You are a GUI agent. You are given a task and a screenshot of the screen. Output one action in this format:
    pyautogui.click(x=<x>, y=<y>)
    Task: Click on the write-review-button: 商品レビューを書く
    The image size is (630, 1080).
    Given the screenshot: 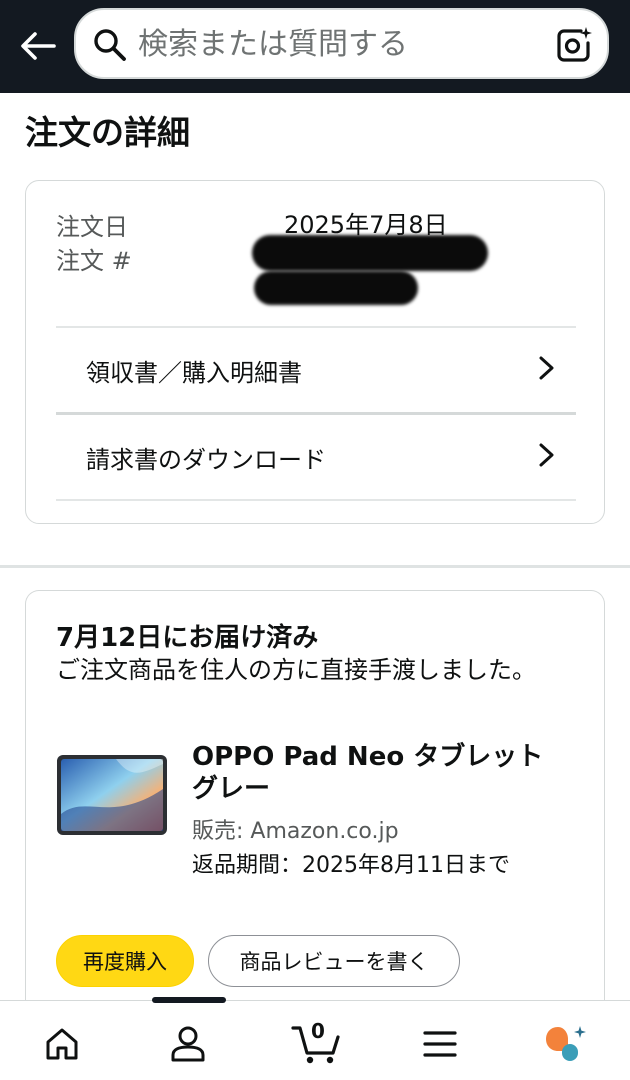 What is the action you would take?
    pyautogui.click(x=334, y=961)
    